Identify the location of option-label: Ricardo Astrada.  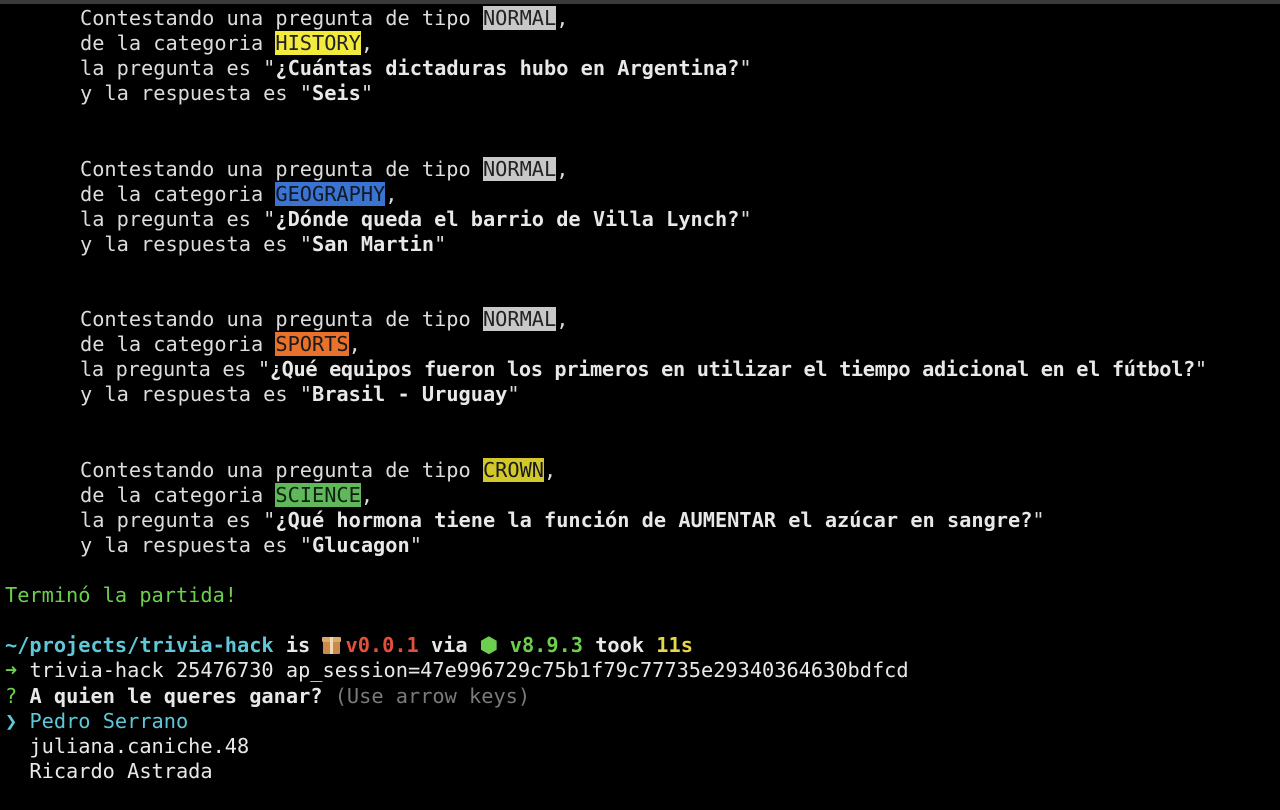
(121, 770).